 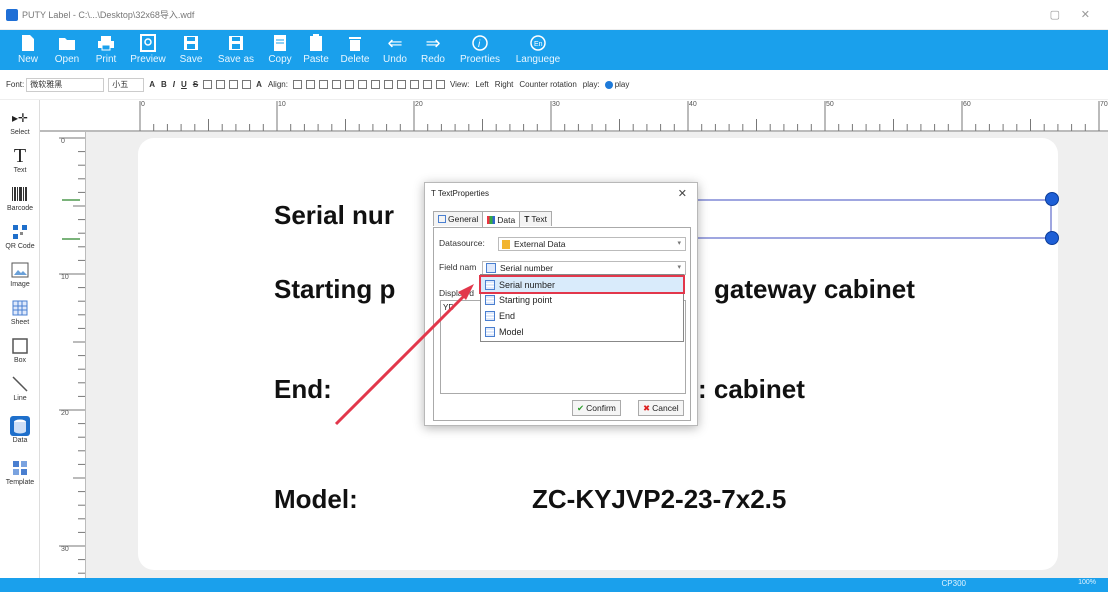 What do you see at coordinates (582, 331) in the screenshot?
I see `dropdown-item-model: Model` at bounding box center [582, 331].